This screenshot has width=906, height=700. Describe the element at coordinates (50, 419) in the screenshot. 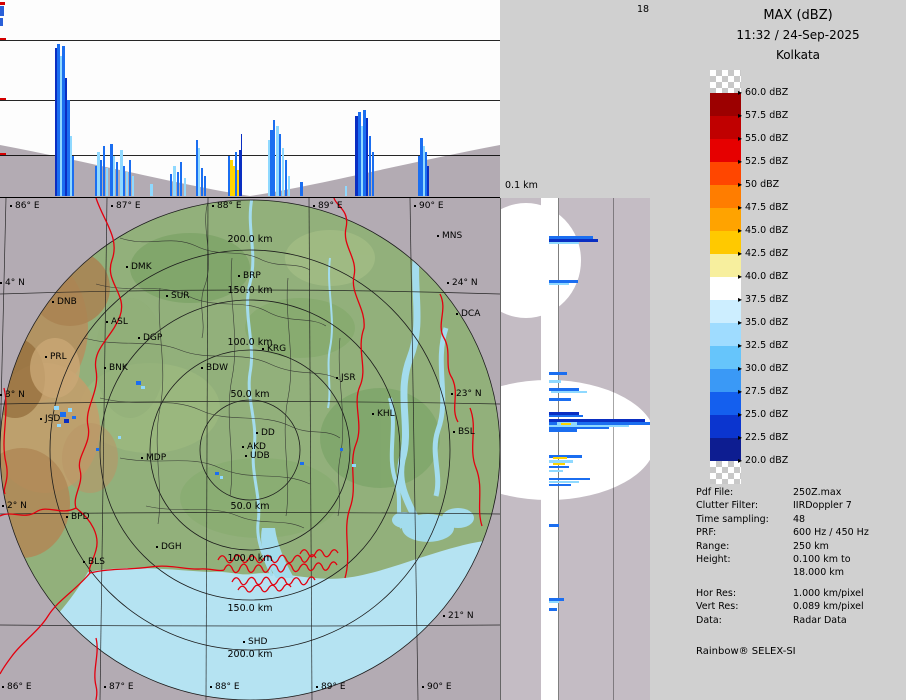

I see `city-label: JSD` at that location.